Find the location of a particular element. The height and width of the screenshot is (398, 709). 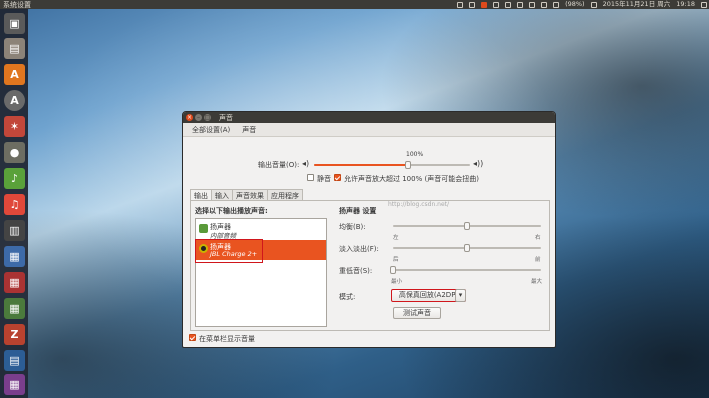

mode-value: 高保真回放(A2DP) is located at coordinates (428, 295).